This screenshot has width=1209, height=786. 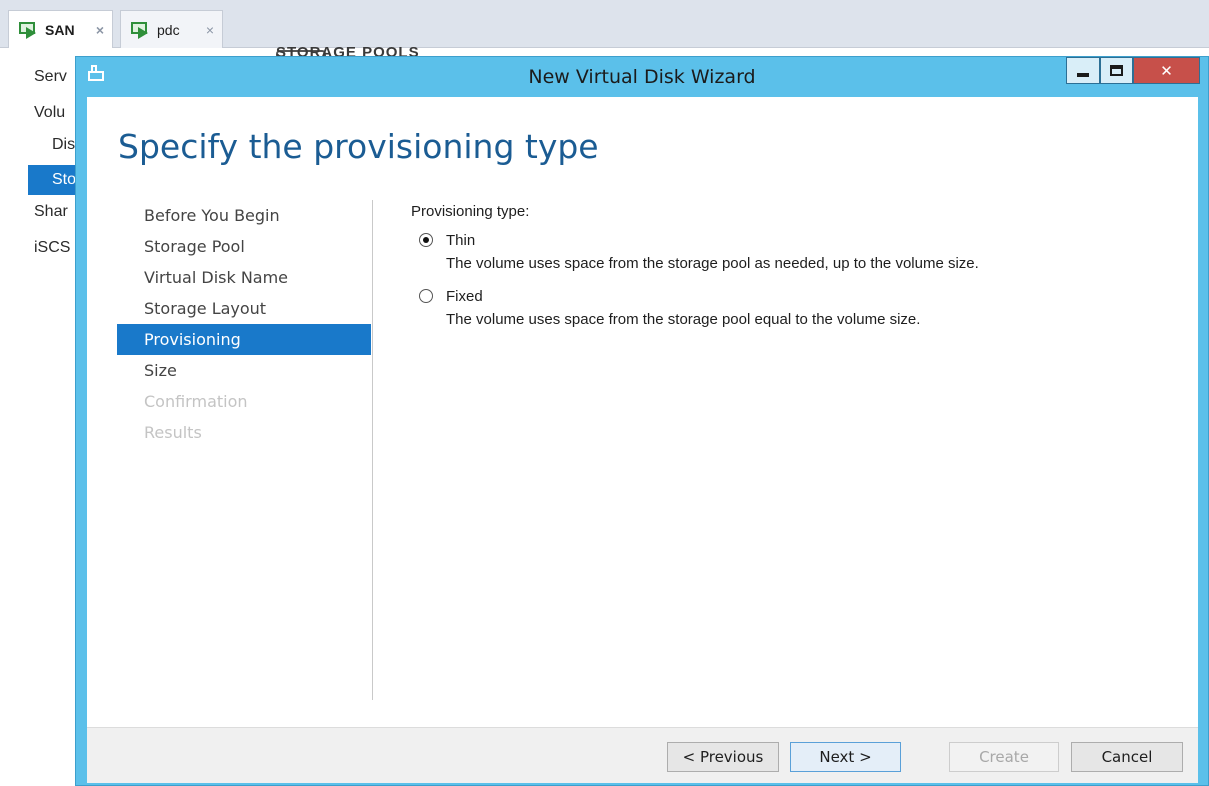 What do you see at coordinates (57, 212) in the screenshot?
I see `nav-item-shares: Shar` at bounding box center [57, 212].